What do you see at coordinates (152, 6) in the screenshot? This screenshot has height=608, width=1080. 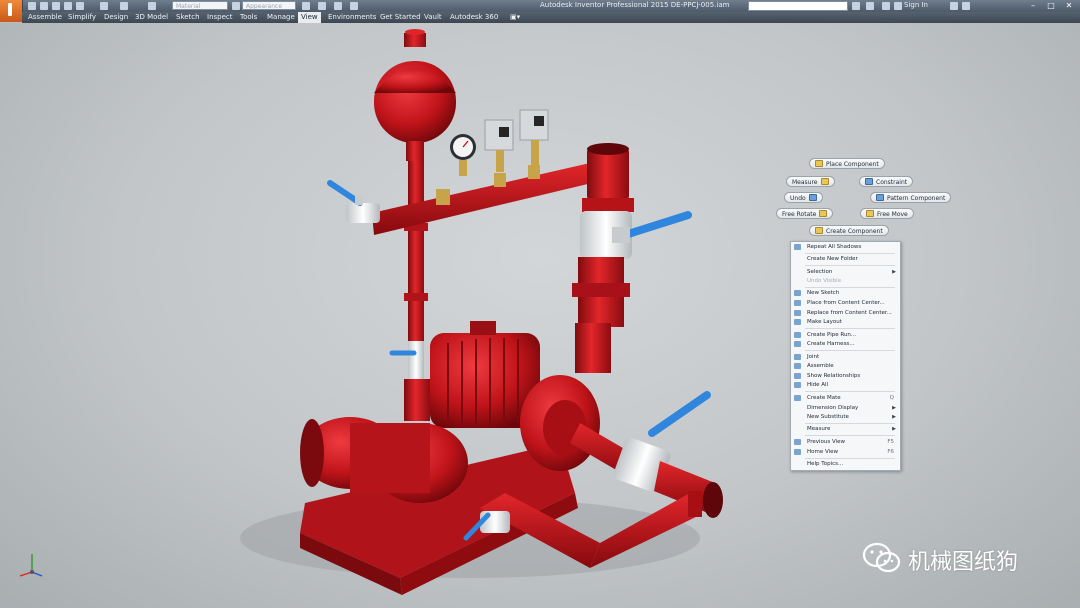 I see `update-icon` at bounding box center [152, 6].